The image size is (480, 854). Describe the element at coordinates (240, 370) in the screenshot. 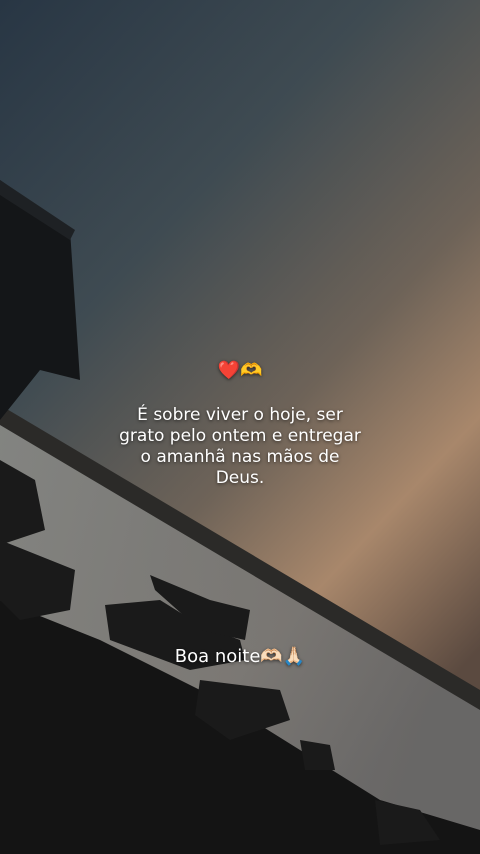

I see `emoji-line: ❤️🫶` at that location.